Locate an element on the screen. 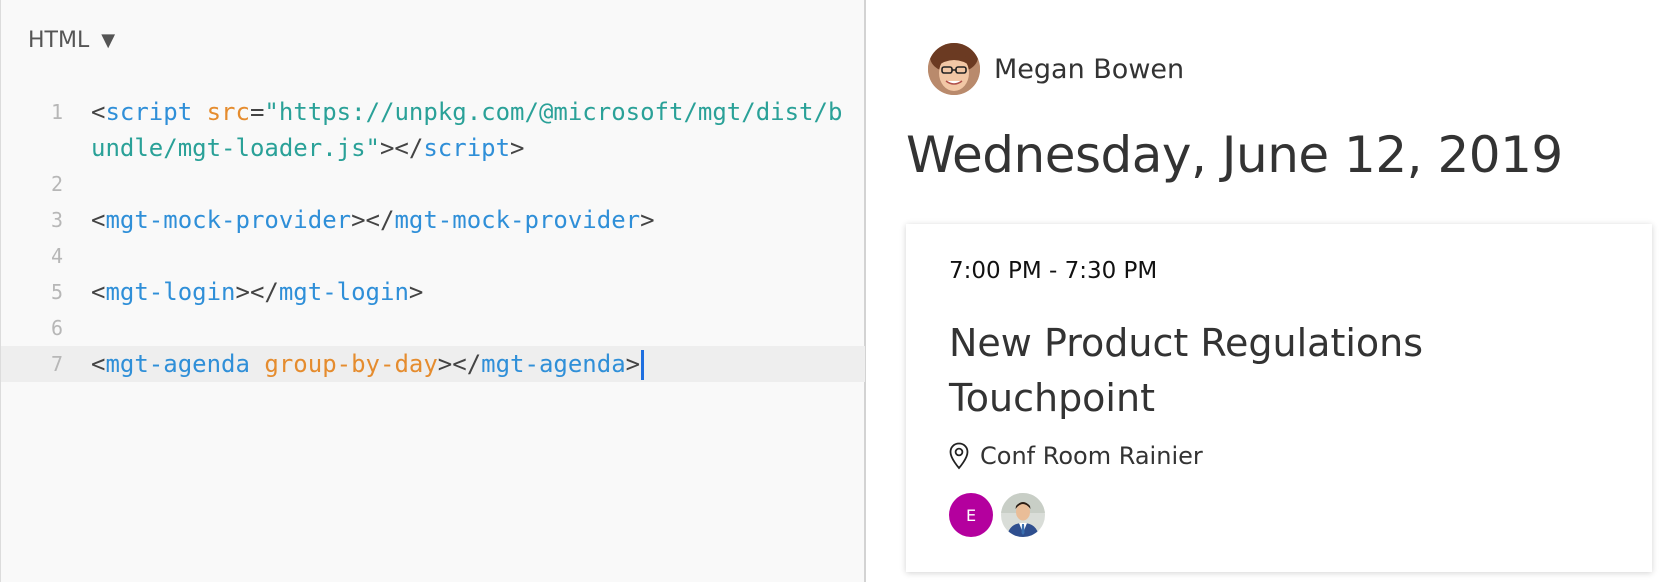  code-attribute-name: group-by-day is located at coordinates (351, 364).